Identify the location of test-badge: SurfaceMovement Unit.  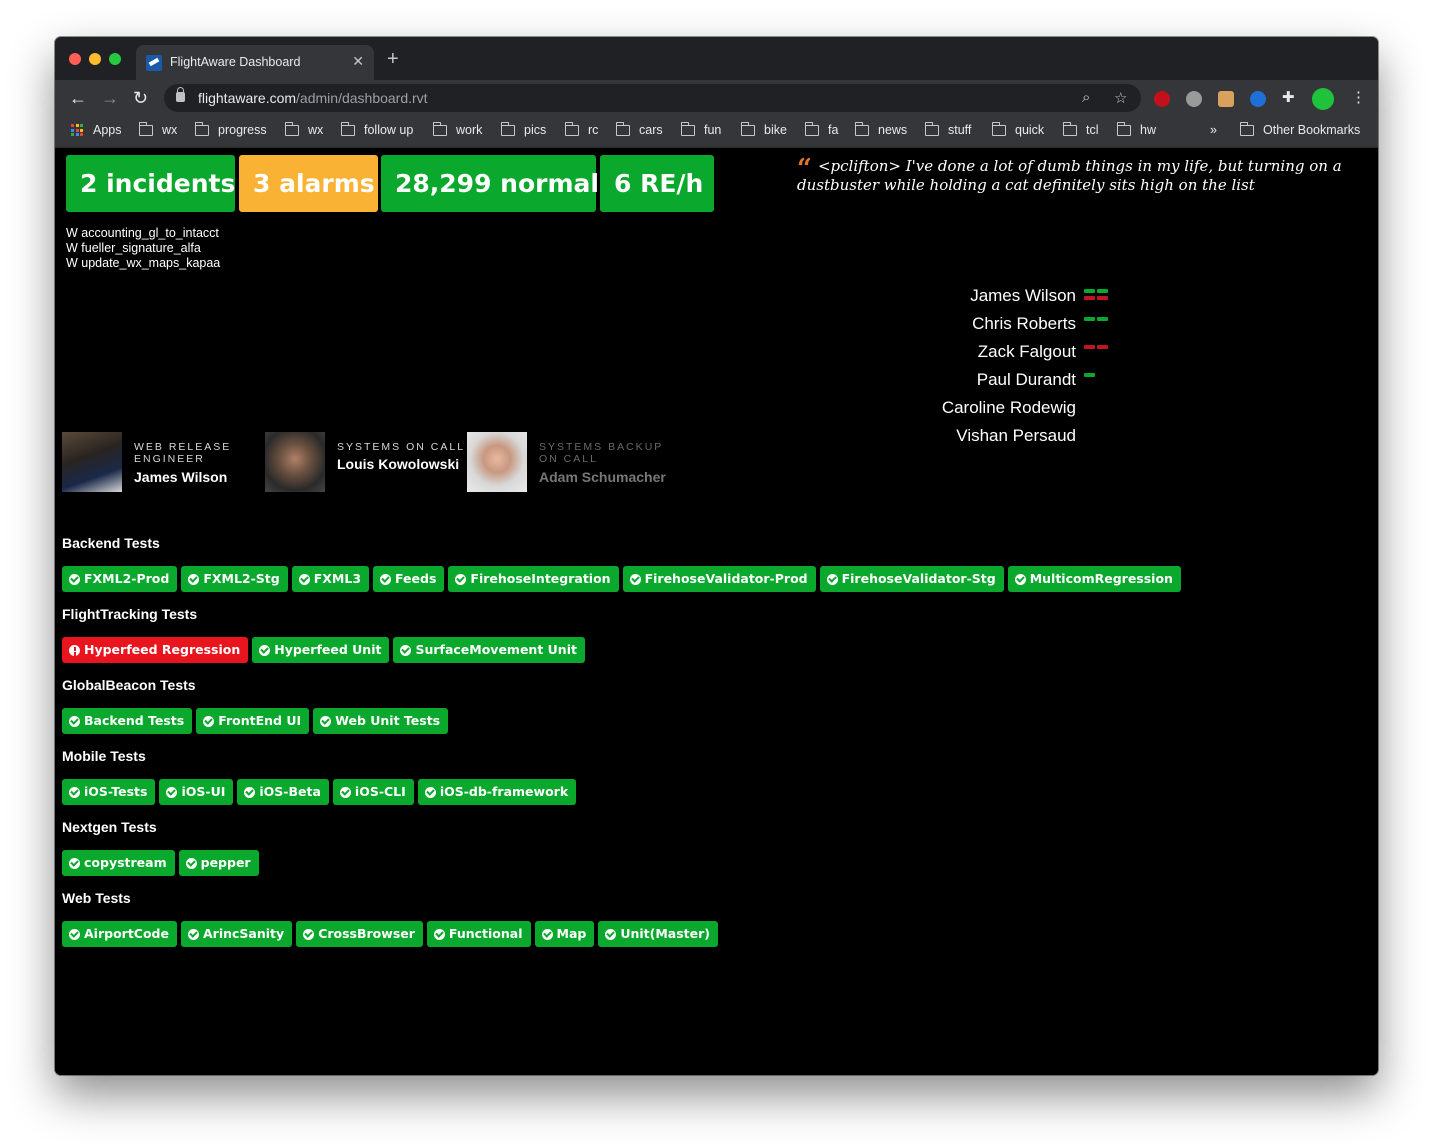
(489, 650).